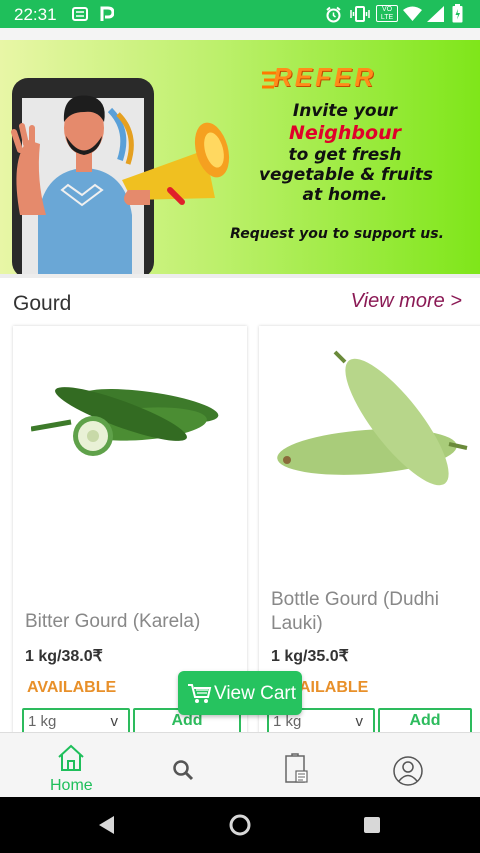 This screenshot has height=853, width=480. I want to click on lte-icon: VO LTE, so click(387, 13).